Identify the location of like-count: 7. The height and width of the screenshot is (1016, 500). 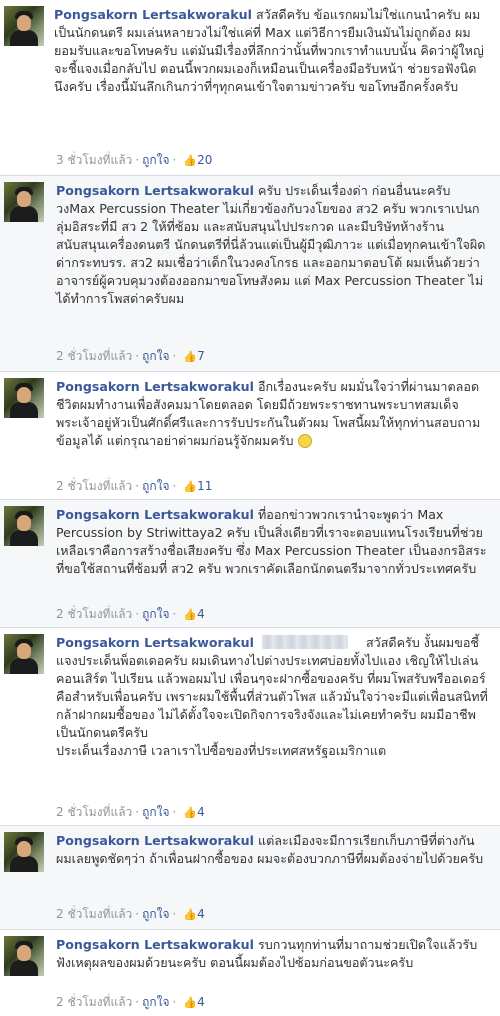
(201, 356).